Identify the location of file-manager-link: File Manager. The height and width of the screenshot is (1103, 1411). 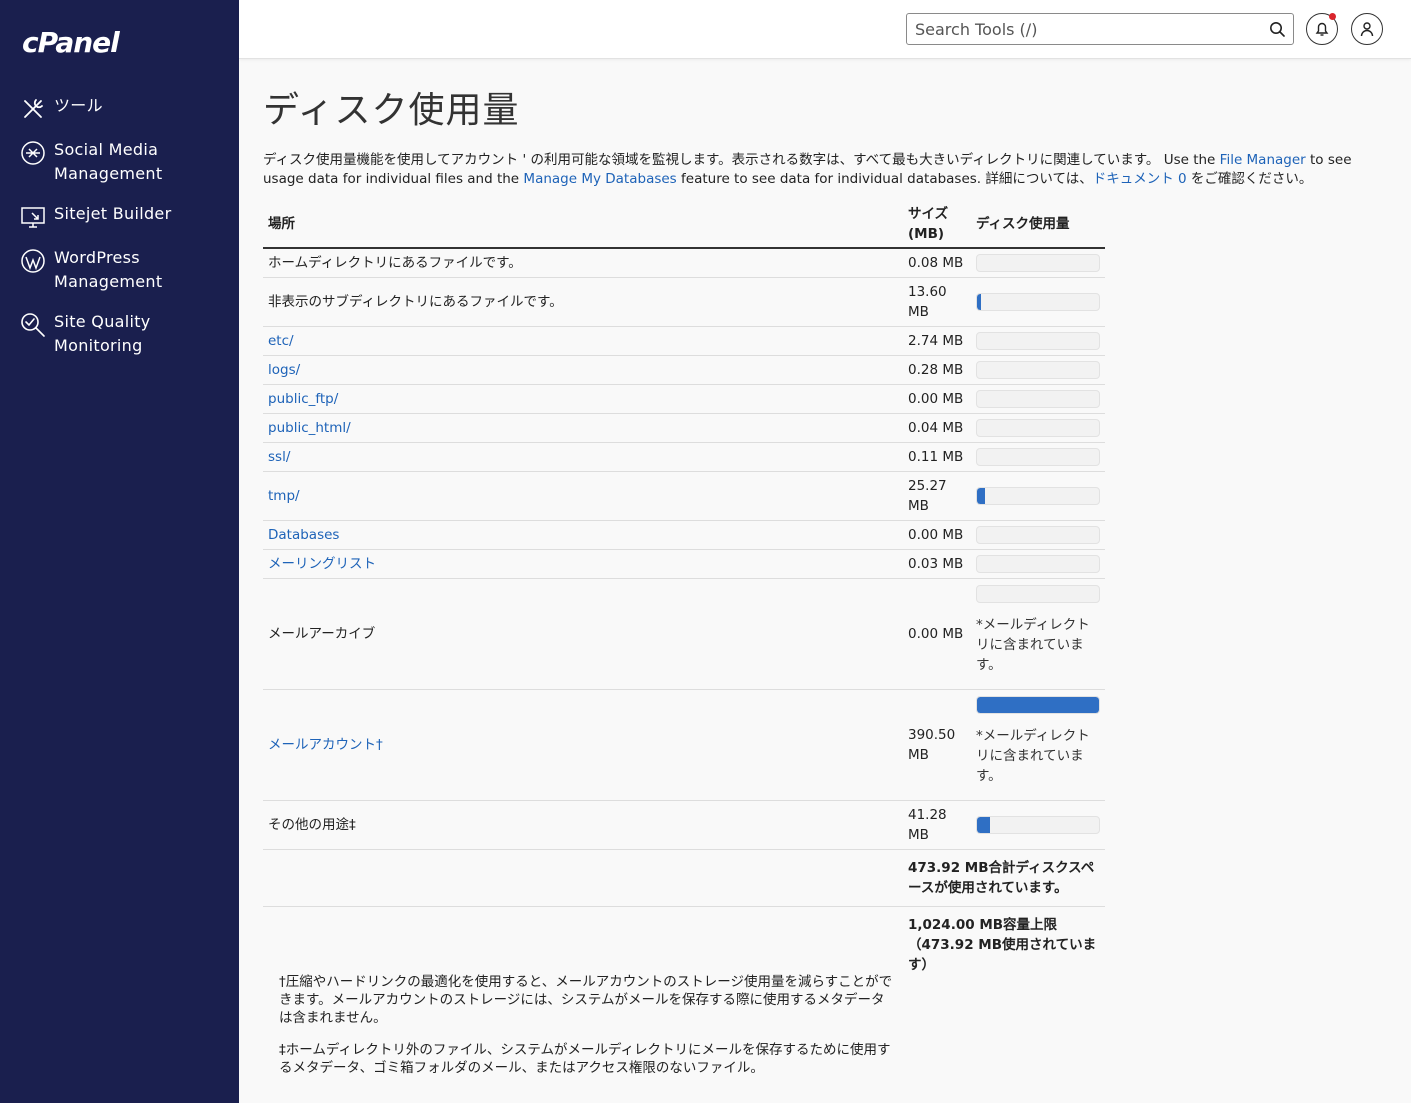
(1263, 160).